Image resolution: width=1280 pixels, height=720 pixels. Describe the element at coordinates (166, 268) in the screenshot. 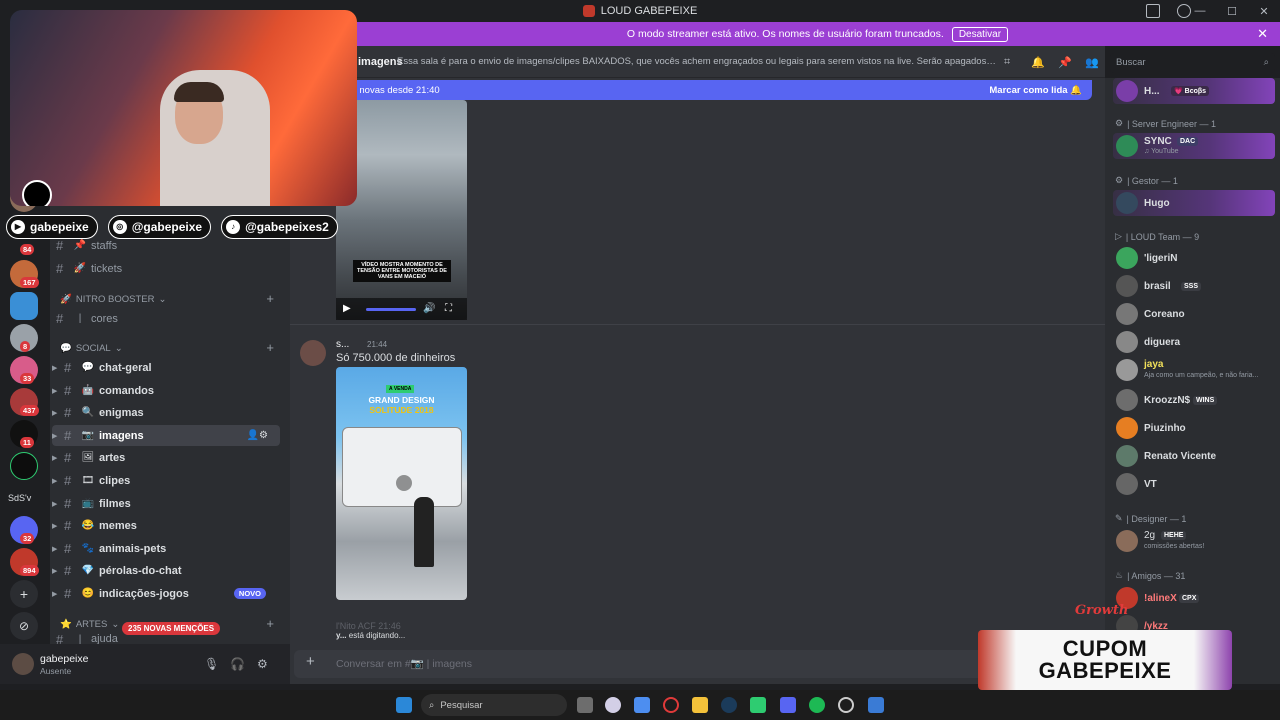

I see `channel-tickets: # 🚀 tickets` at that location.